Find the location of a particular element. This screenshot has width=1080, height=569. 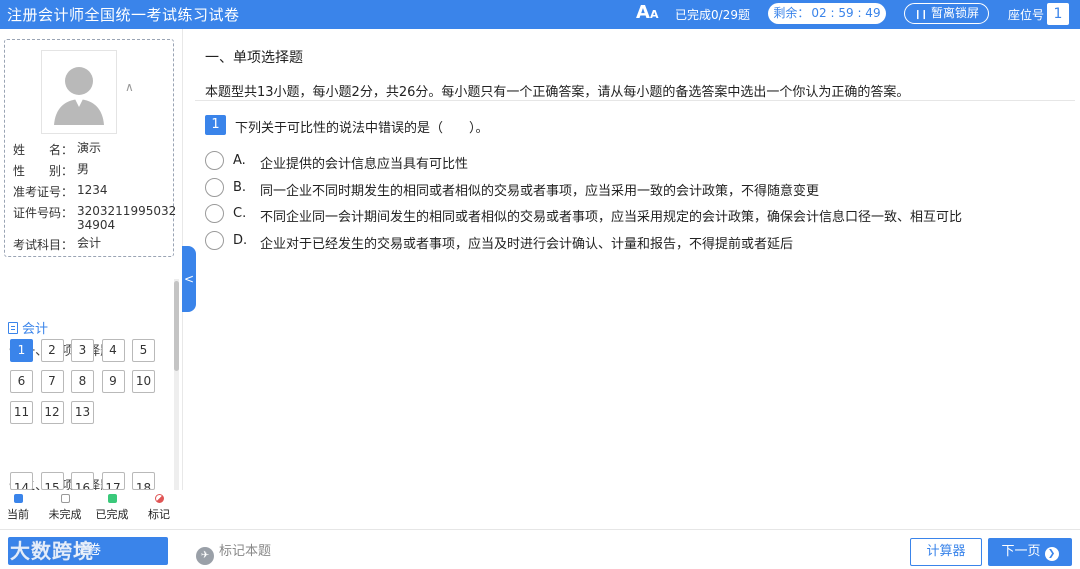

gender-row: 性 别：男 is located at coordinates (51, 170).